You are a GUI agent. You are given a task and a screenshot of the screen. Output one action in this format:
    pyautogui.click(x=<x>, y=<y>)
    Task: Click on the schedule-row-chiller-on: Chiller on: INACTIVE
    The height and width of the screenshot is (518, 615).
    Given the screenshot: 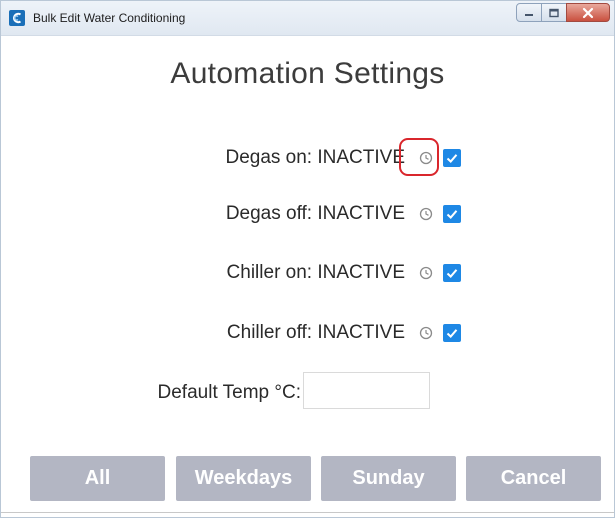 What is the action you would take?
    pyautogui.click(x=231, y=273)
    